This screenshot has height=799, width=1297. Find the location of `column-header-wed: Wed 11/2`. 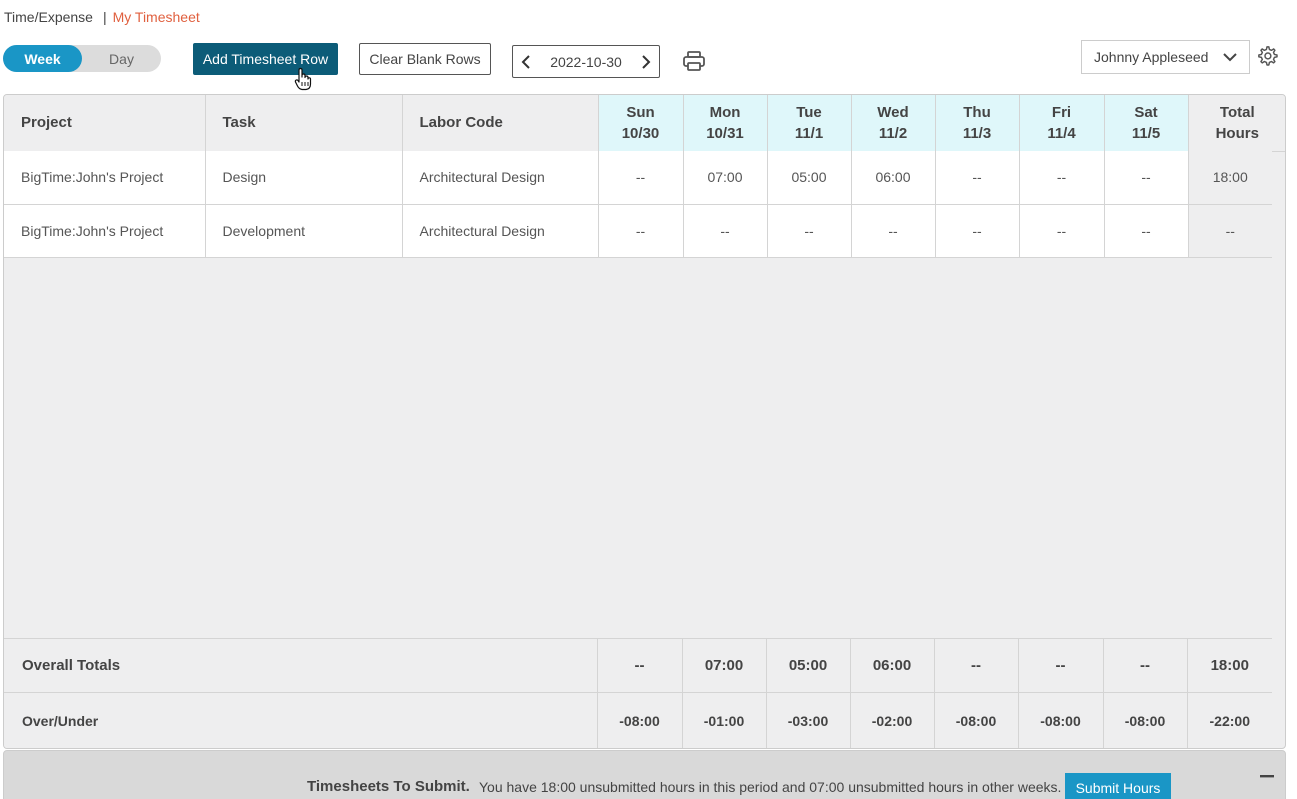

column-header-wed: Wed 11/2 is located at coordinates (893, 123).